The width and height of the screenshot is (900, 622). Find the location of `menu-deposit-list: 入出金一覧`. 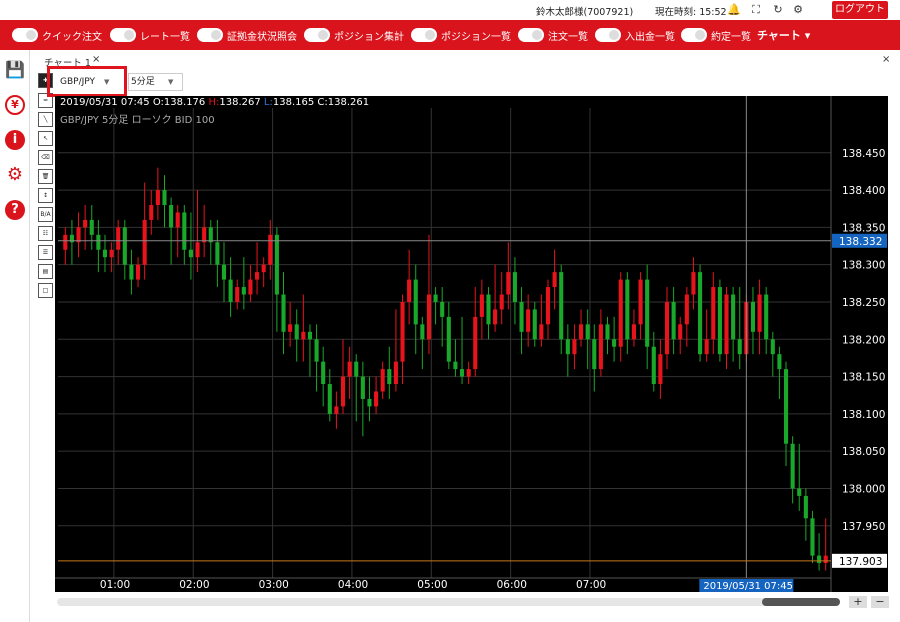

menu-deposit-list: 入出金一覧 is located at coordinates (635, 35).